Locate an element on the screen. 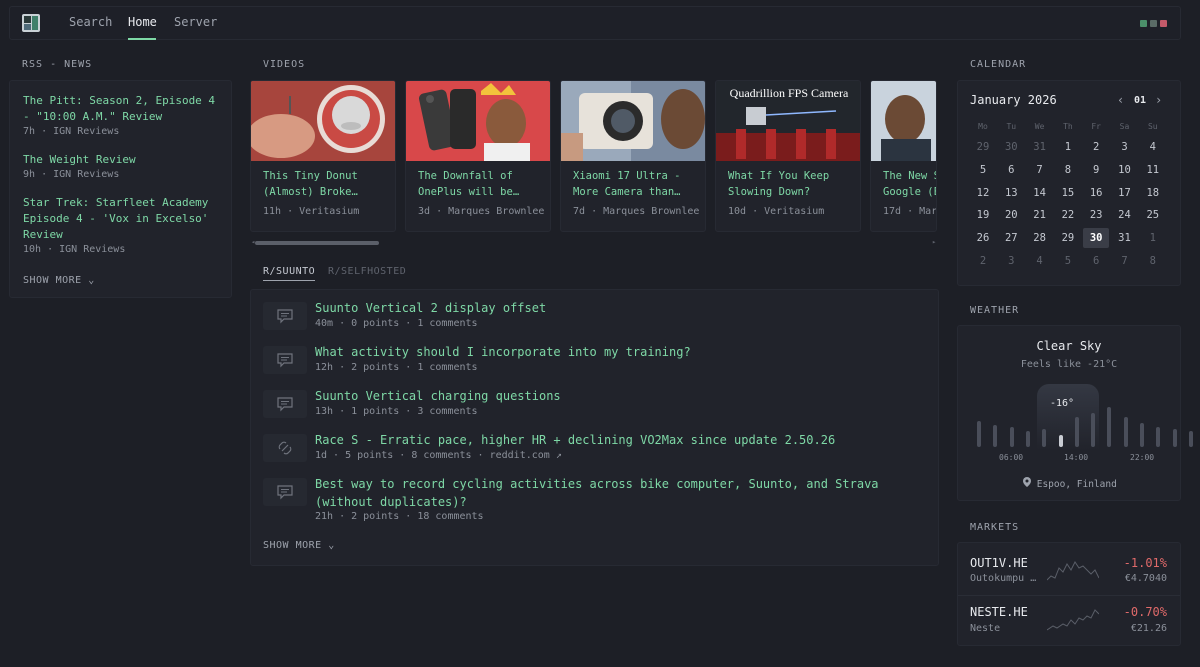 Image resolution: width=1200 pixels, height=667 pixels. rss-section-title: RSS - NEWS is located at coordinates (57, 64).